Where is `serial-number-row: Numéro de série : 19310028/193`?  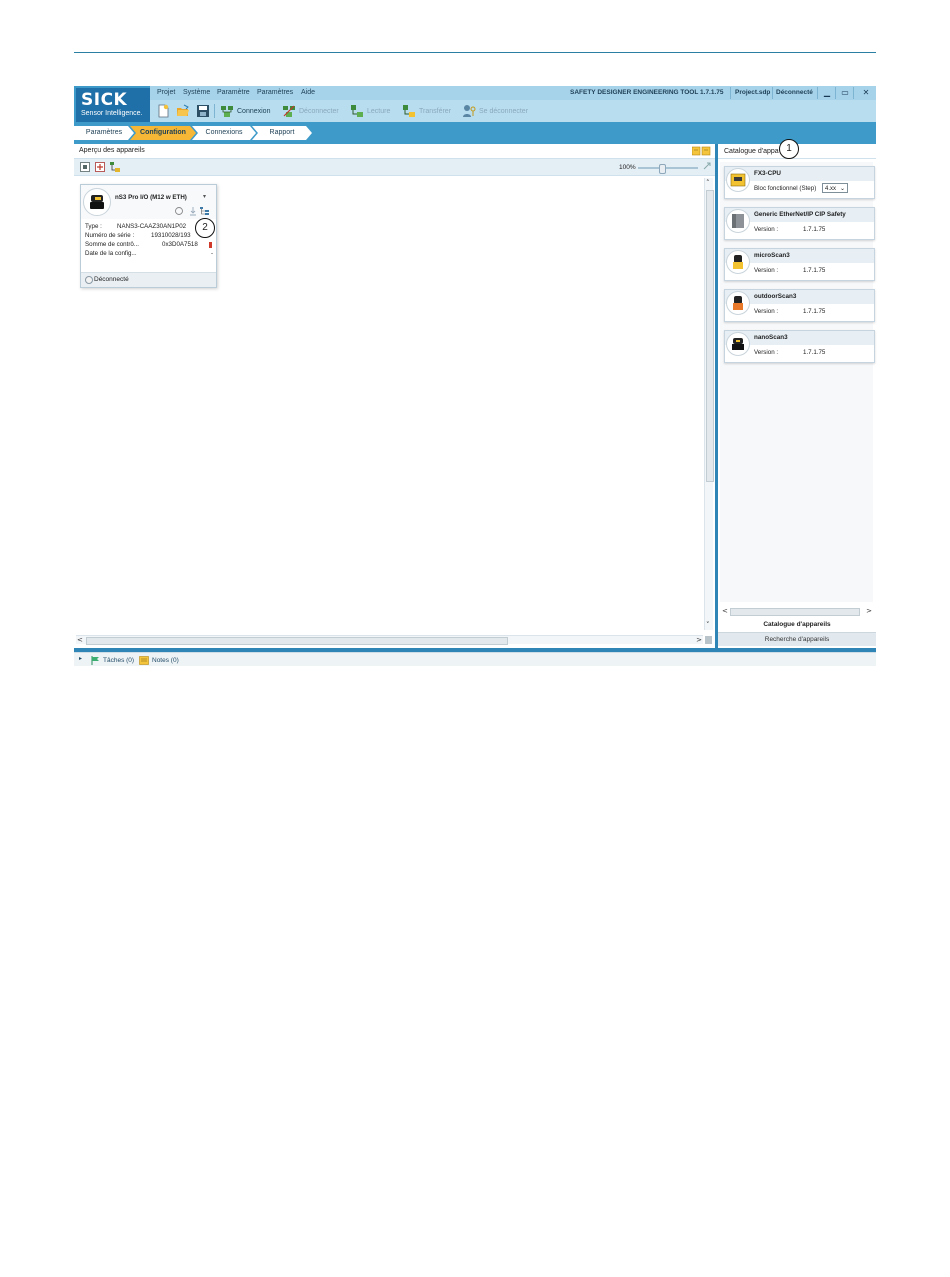
serial-number-row: Numéro de série : 19310028/193 is located at coordinates (149, 236).